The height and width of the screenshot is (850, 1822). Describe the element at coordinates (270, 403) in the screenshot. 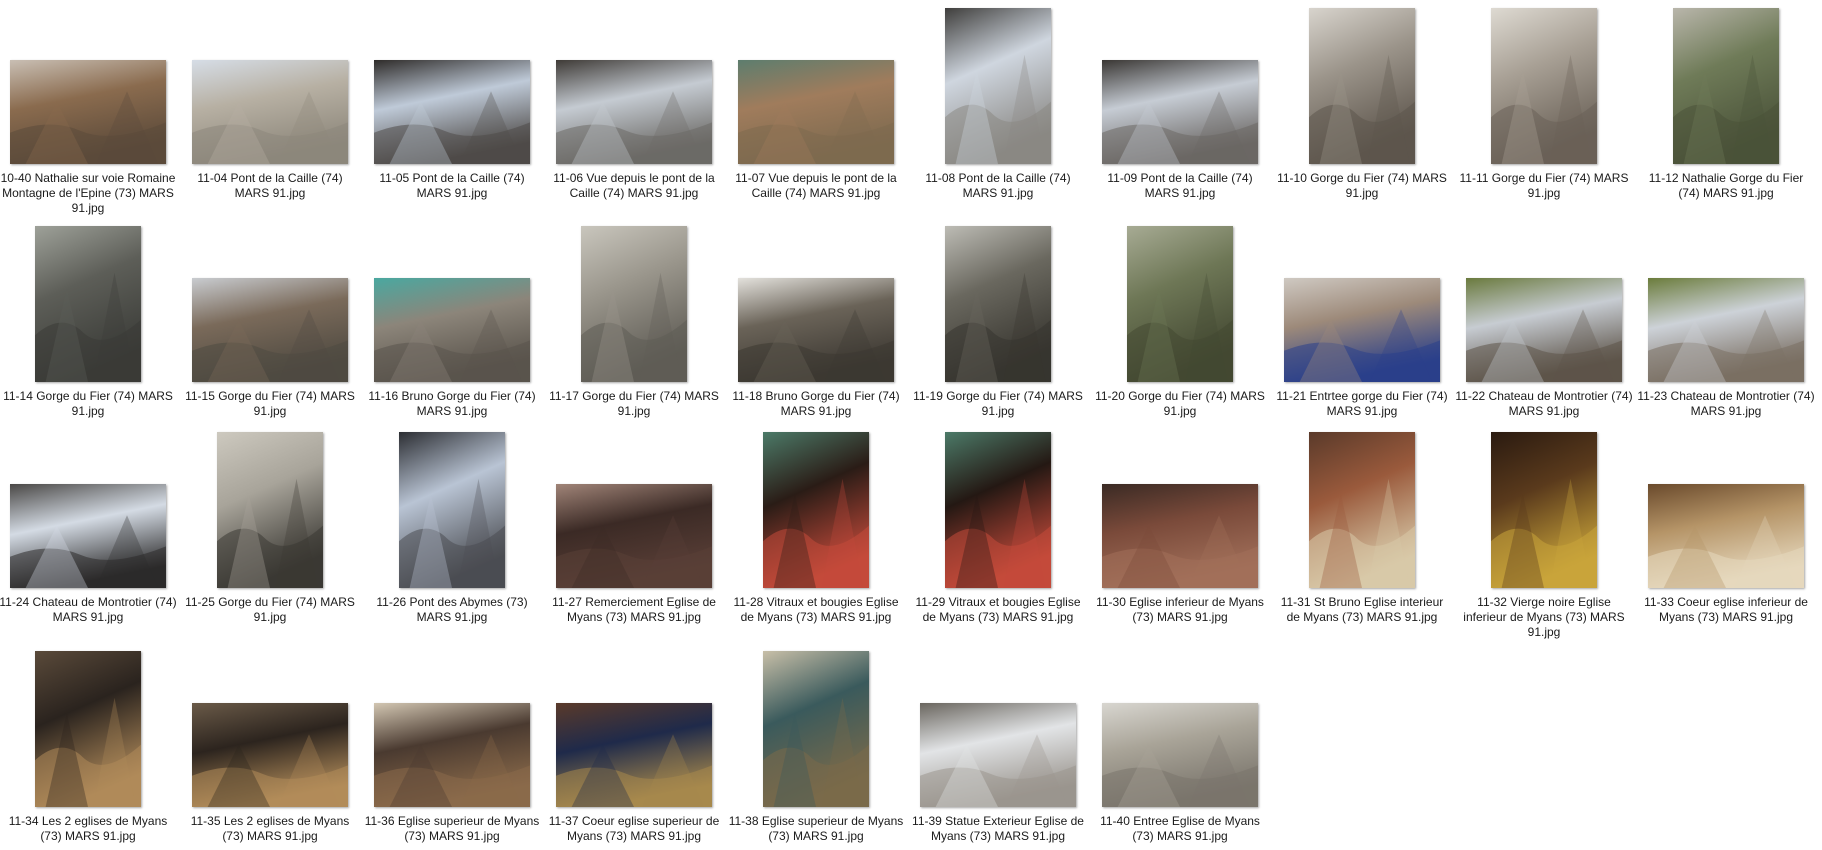

I see `file-name-label: 11-15 Gorge du Fier (74) MARS 91.jpg` at that location.